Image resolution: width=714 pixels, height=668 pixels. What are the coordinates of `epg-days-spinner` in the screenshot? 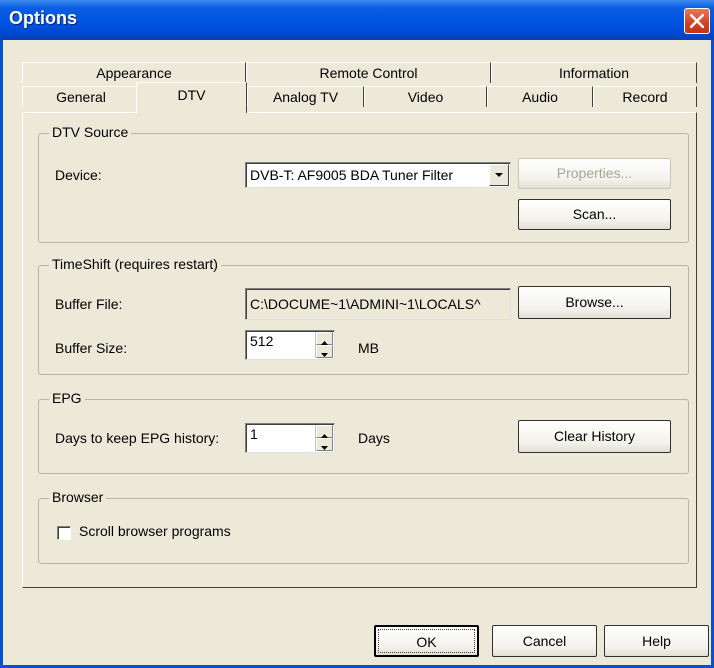 It's located at (324, 438).